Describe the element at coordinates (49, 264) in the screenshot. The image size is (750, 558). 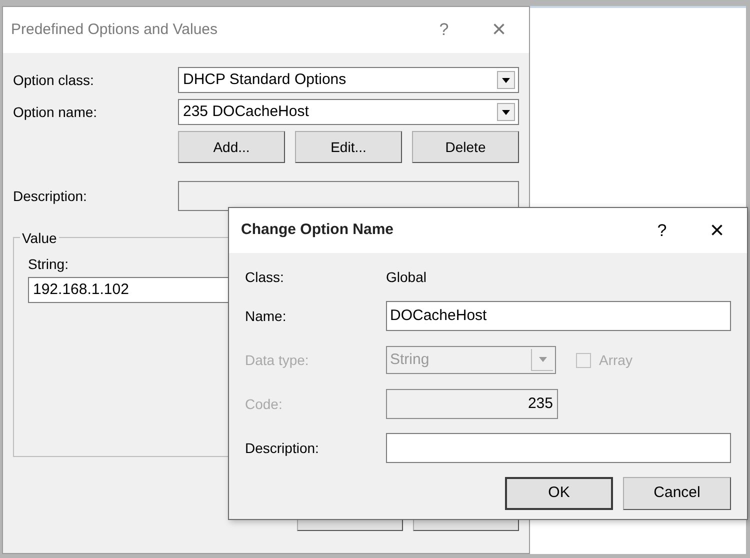
I see `field-label: String:` at that location.